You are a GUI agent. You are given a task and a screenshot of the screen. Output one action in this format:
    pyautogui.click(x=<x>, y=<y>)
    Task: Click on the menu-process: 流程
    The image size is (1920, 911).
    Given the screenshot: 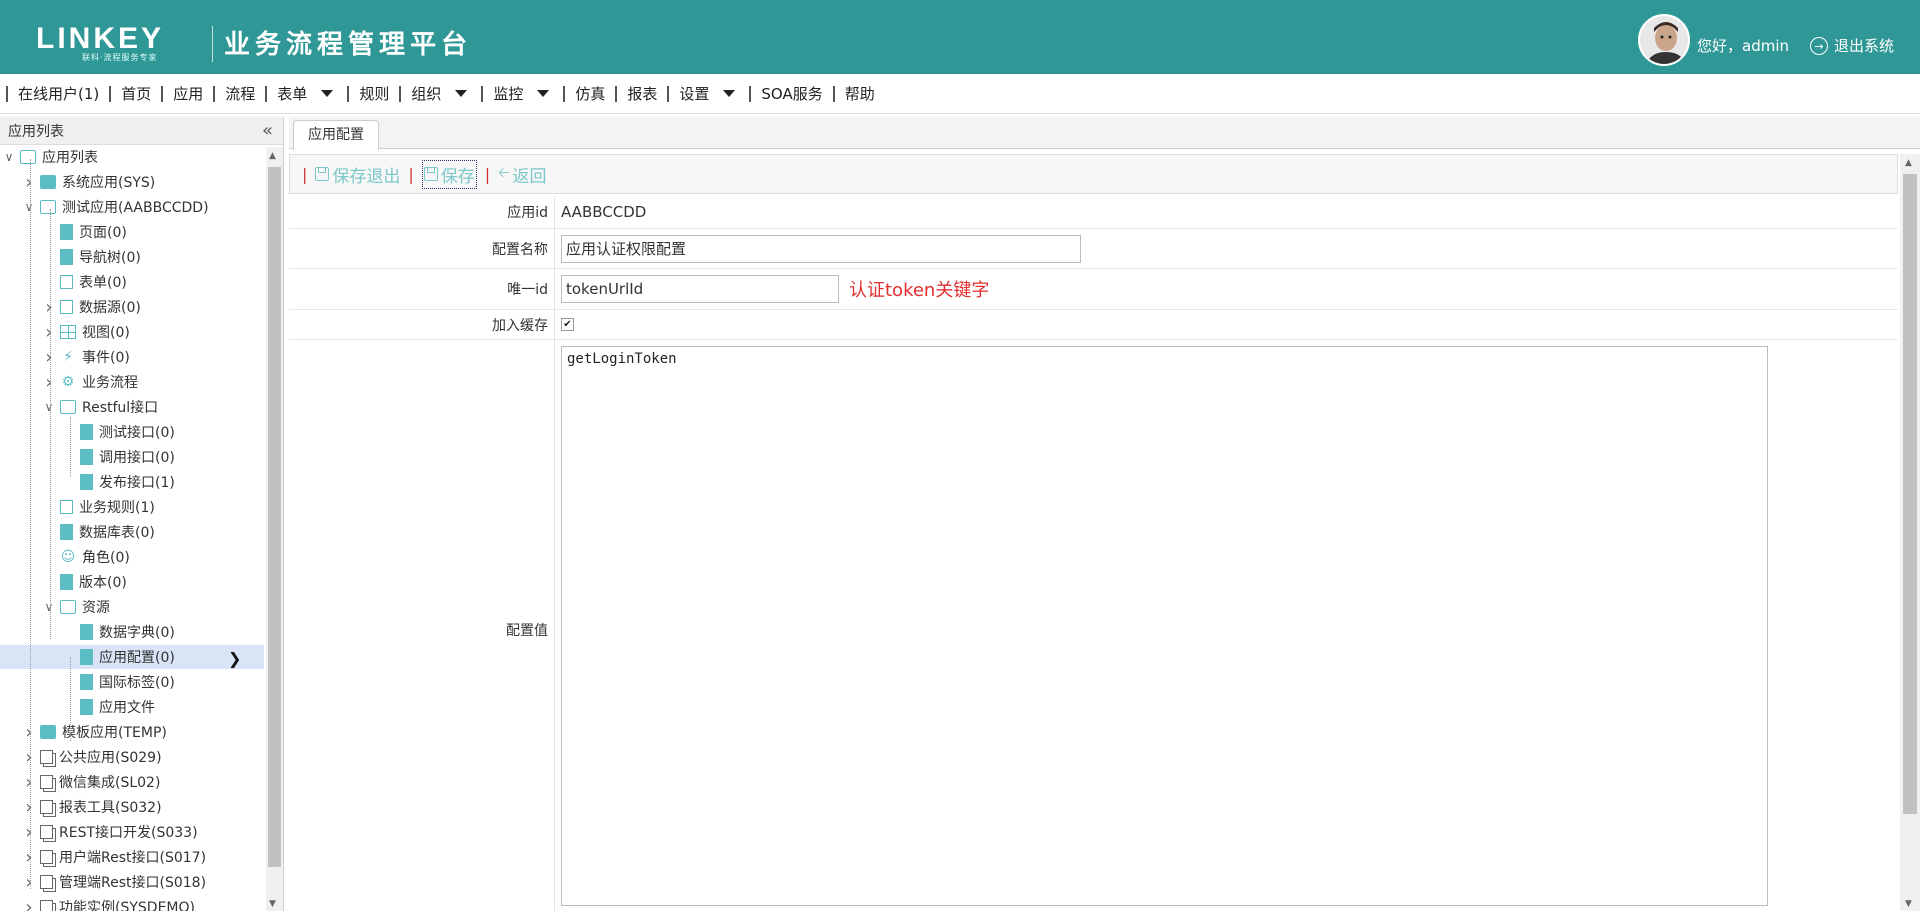 What is the action you would take?
    pyautogui.click(x=239, y=93)
    